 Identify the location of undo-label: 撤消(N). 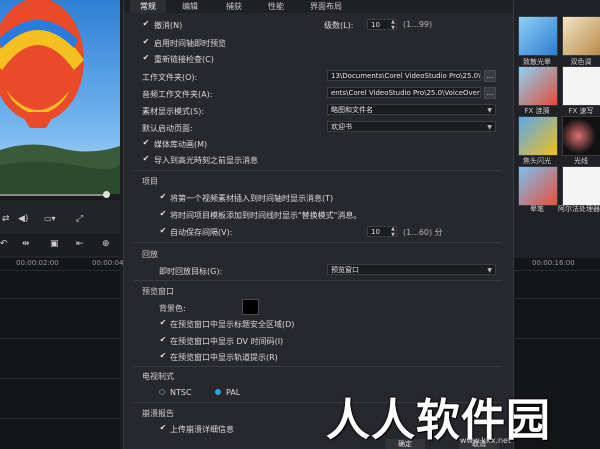
(168, 25).